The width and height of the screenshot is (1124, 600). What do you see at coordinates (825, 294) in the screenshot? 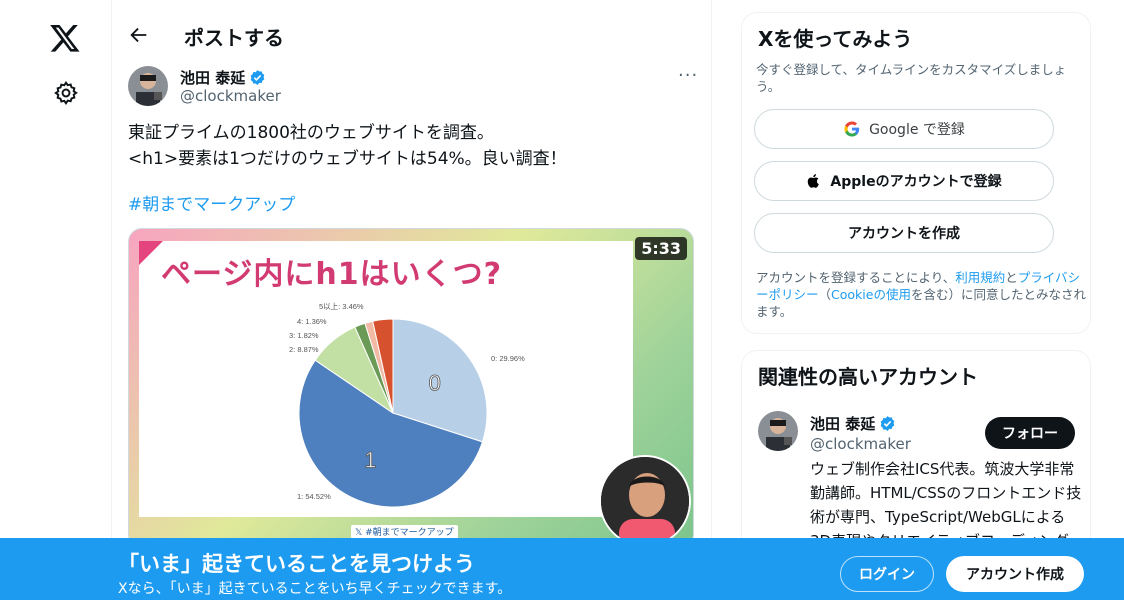
I see `legal-text: （` at bounding box center [825, 294].